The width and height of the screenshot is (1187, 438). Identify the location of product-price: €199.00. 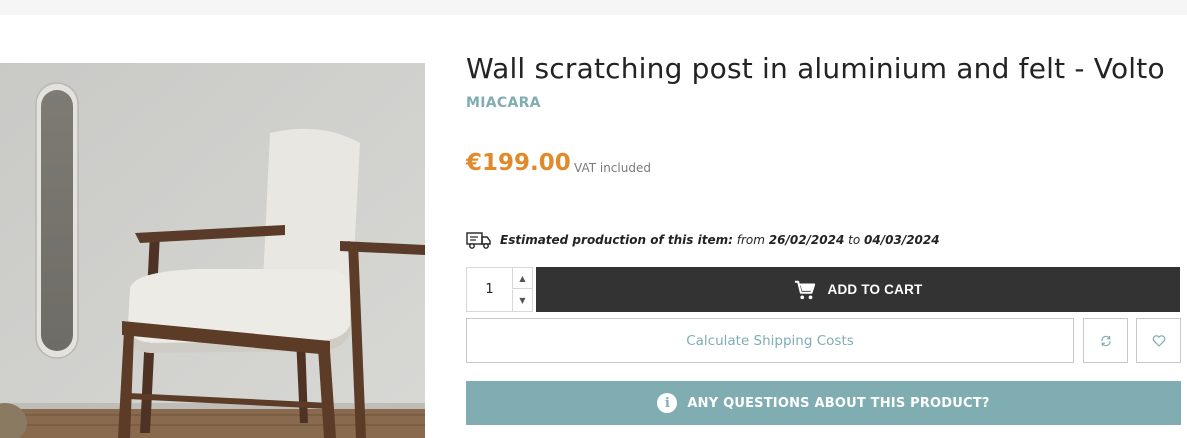
(518, 163).